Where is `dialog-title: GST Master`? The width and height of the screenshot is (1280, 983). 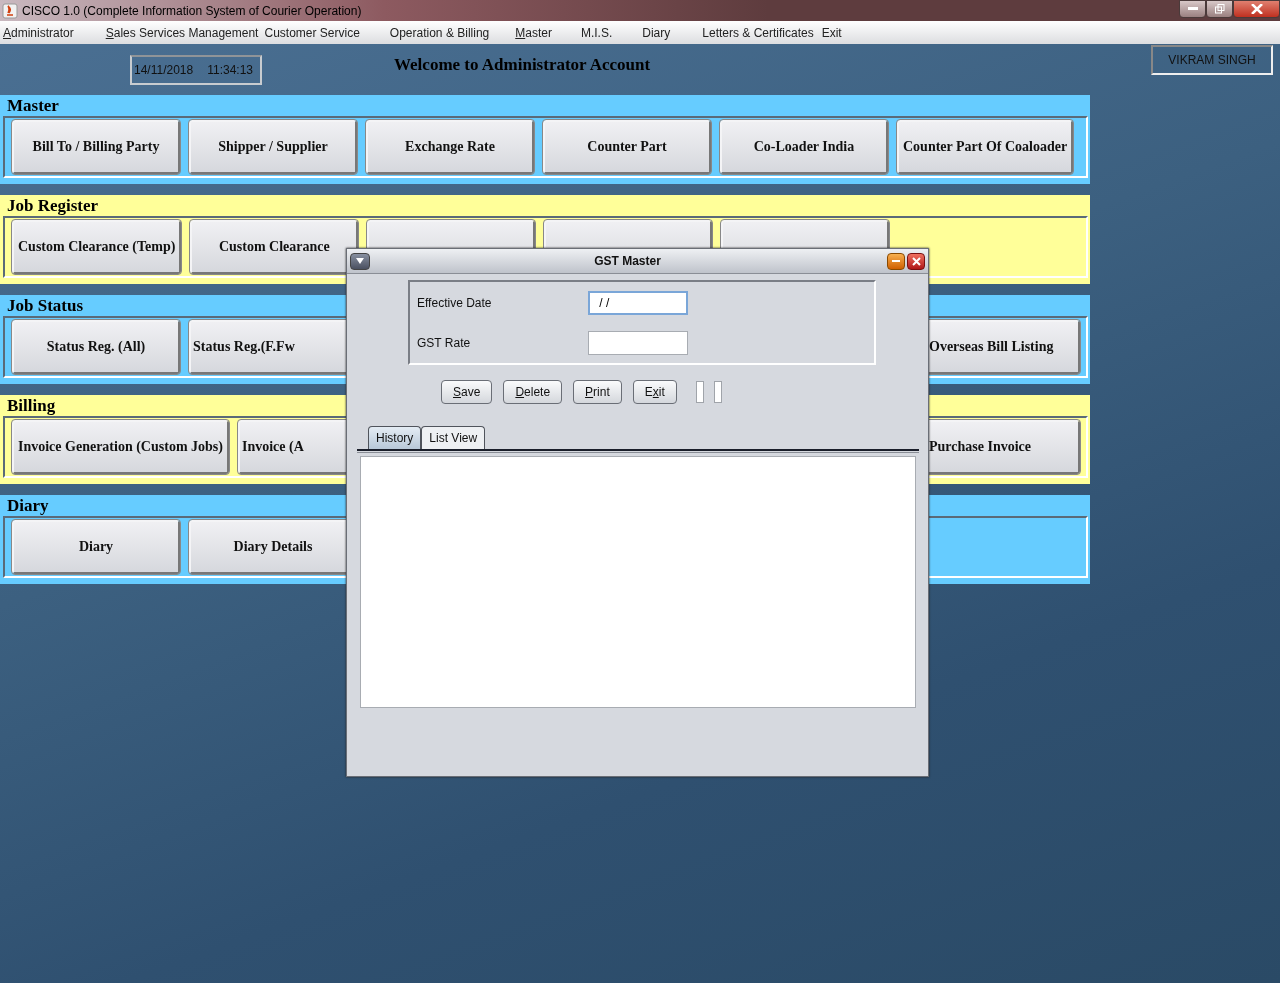
dialog-title: GST Master is located at coordinates (627, 261).